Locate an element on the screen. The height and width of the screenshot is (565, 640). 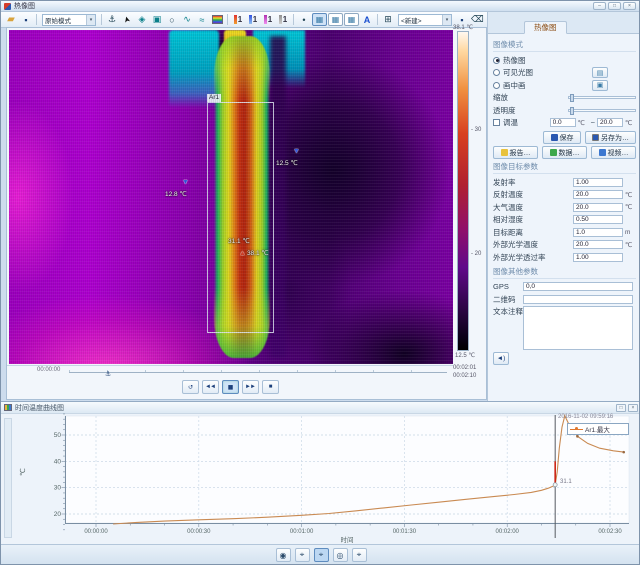
stop-button: ■ is located at coordinates (270, 387).